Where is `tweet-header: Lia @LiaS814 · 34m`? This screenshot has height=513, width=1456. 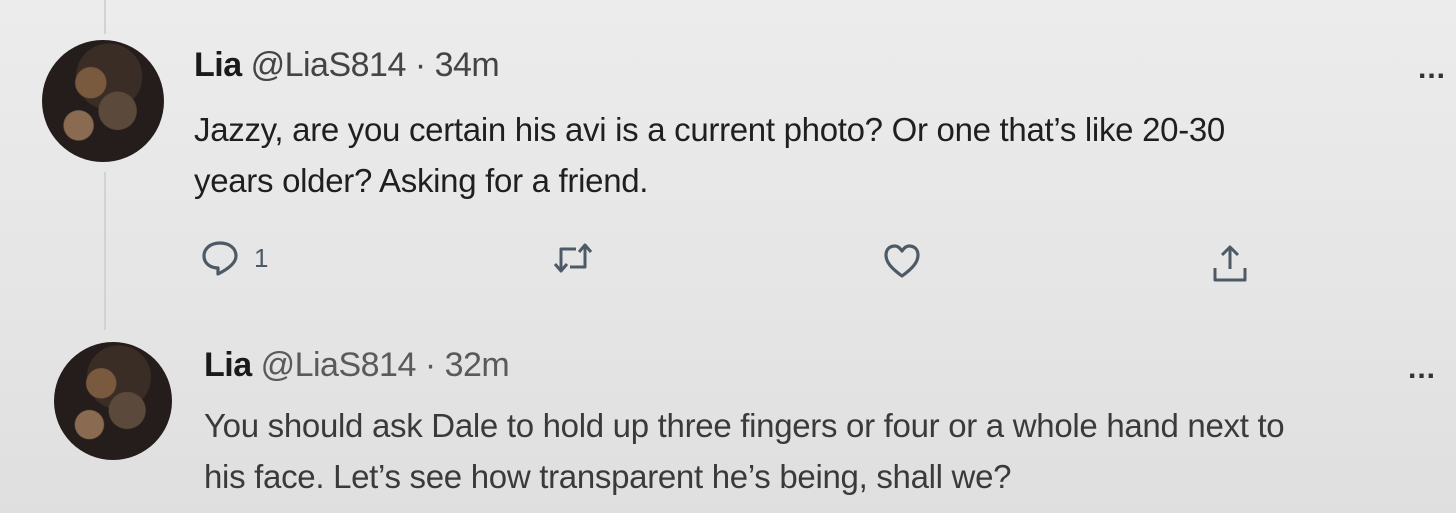
tweet-header: Lia @LiaS814 · 34m is located at coordinates (347, 65).